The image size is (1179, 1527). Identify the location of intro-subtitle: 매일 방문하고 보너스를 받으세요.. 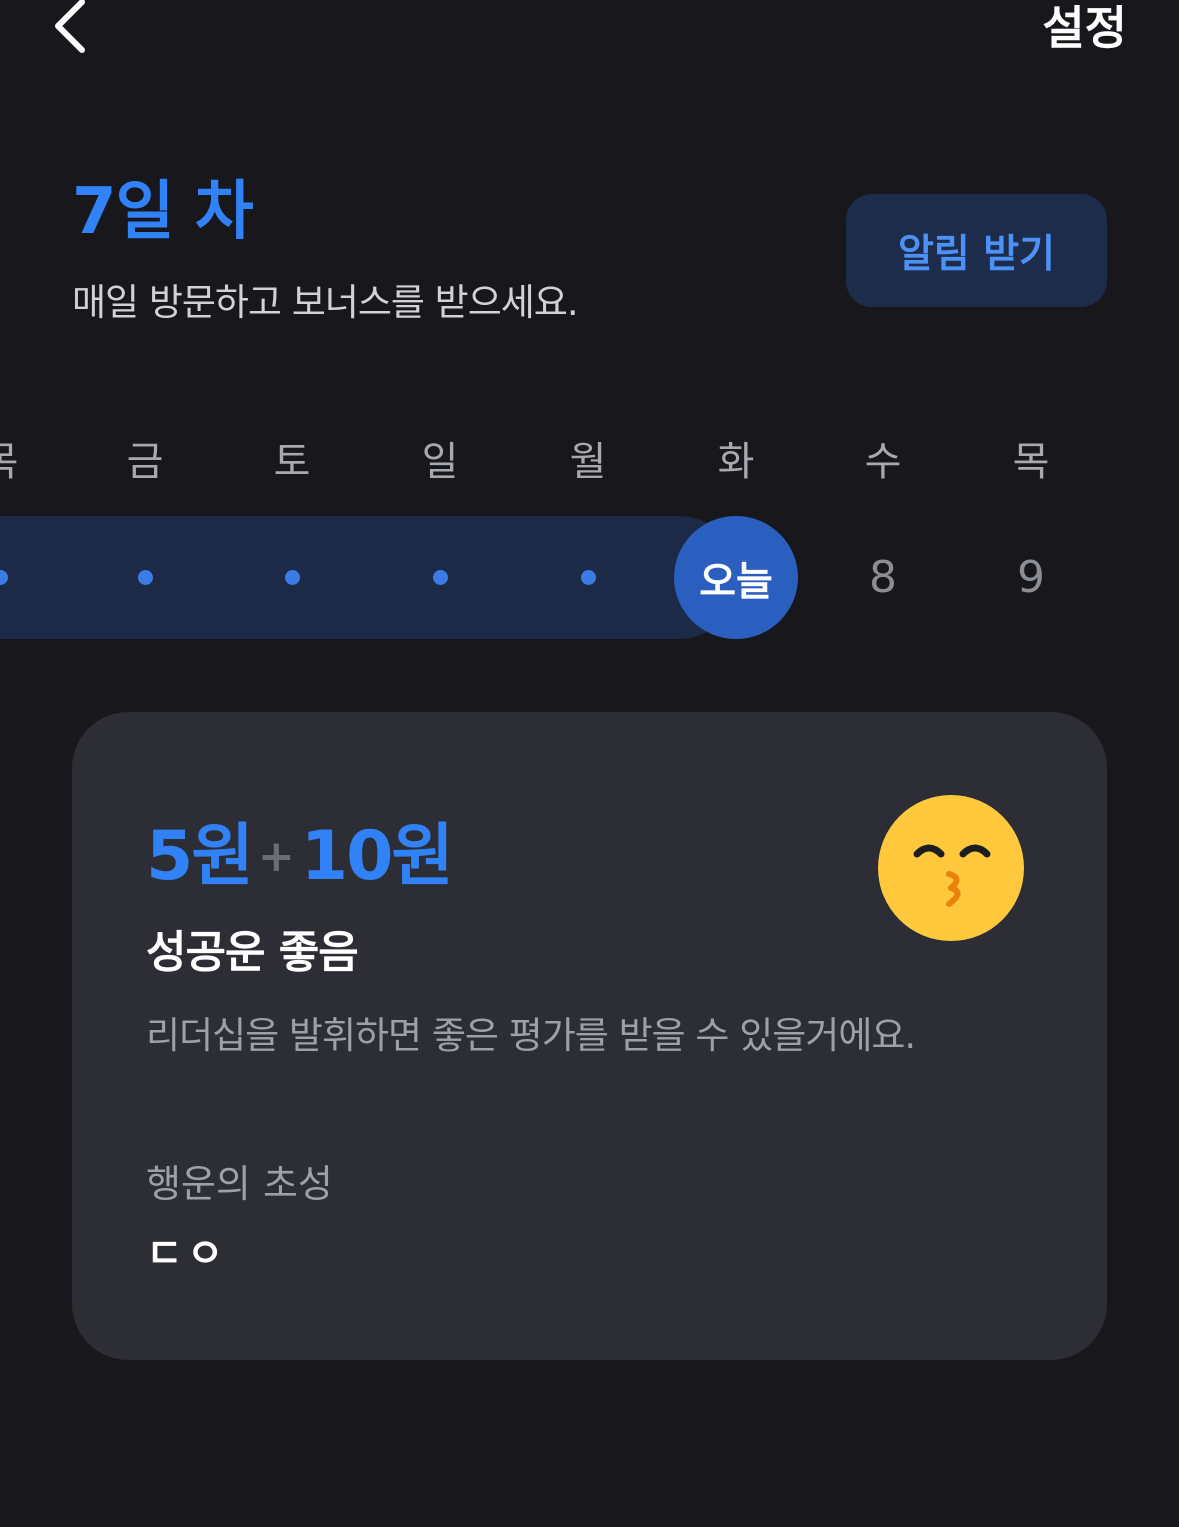
(325, 302).